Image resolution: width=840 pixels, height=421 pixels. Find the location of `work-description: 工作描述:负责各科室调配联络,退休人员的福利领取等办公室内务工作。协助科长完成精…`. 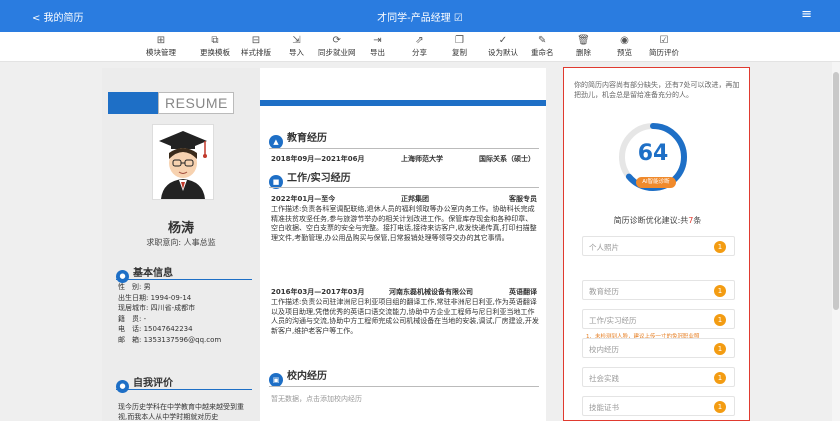

work-description: 工作描述:负责各科室调配联络,退休人员的福利领取等办公室内务工作。协助科长完成精… is located at coordinates (404, 223).